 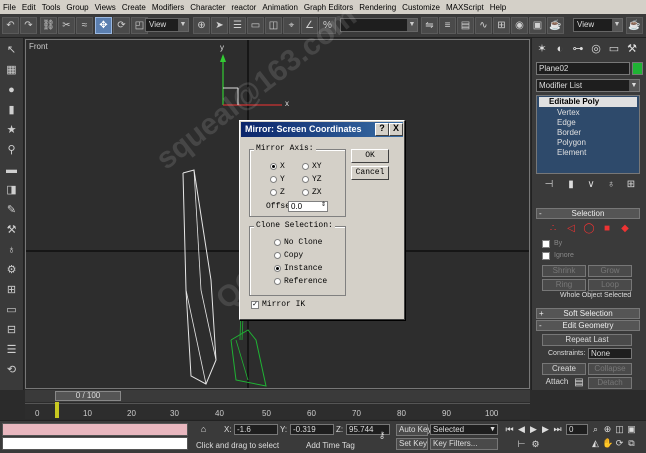 I want to click on window-crossing-icon: ◫, so click(x=273, y=25).